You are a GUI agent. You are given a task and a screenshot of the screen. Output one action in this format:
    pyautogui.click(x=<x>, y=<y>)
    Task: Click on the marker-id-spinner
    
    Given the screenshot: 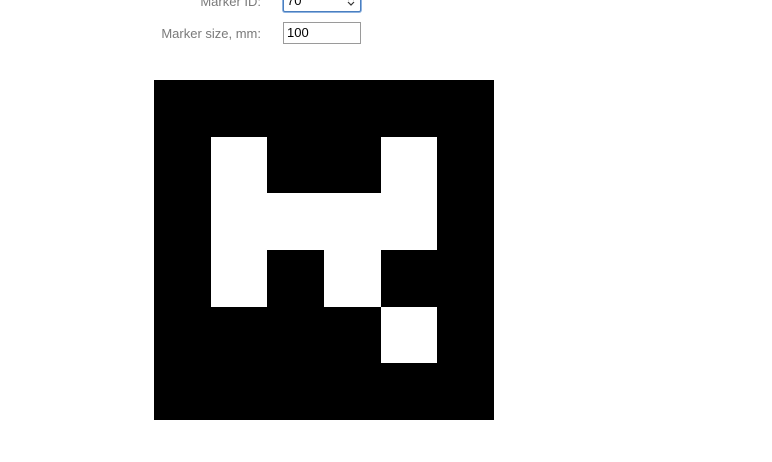 What is the action you would take?
    pyautogui.click(x=351, y=3)
    